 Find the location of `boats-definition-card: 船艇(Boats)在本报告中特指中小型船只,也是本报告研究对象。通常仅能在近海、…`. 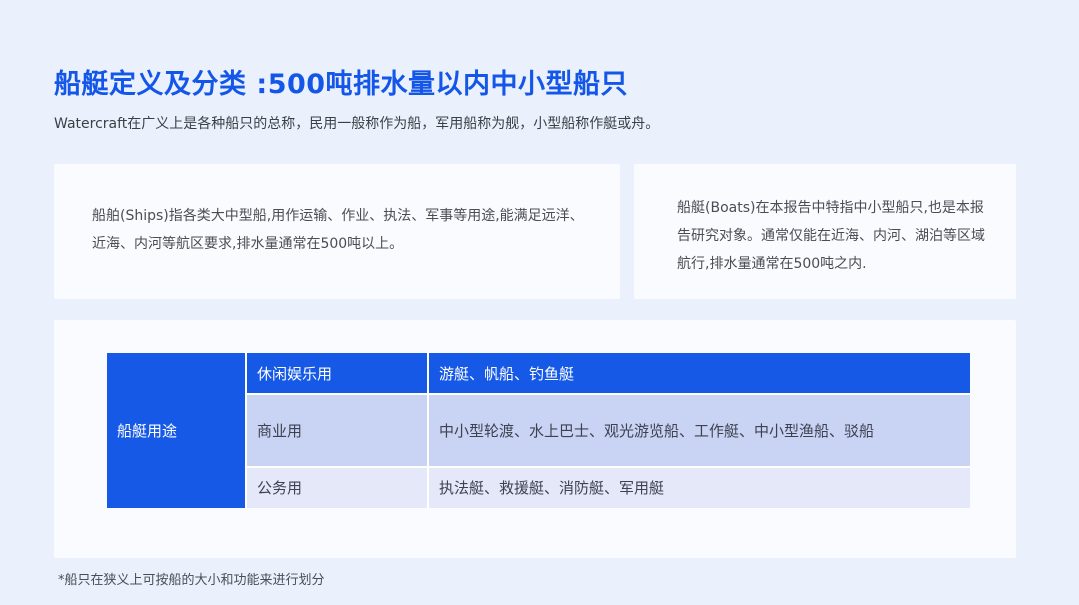

boats-definition-card: 船艇(Boats)在本报告中特指中小型船只,也是本报告研究对象。通常仅能在近海、… is located at coordinates (825, 231).